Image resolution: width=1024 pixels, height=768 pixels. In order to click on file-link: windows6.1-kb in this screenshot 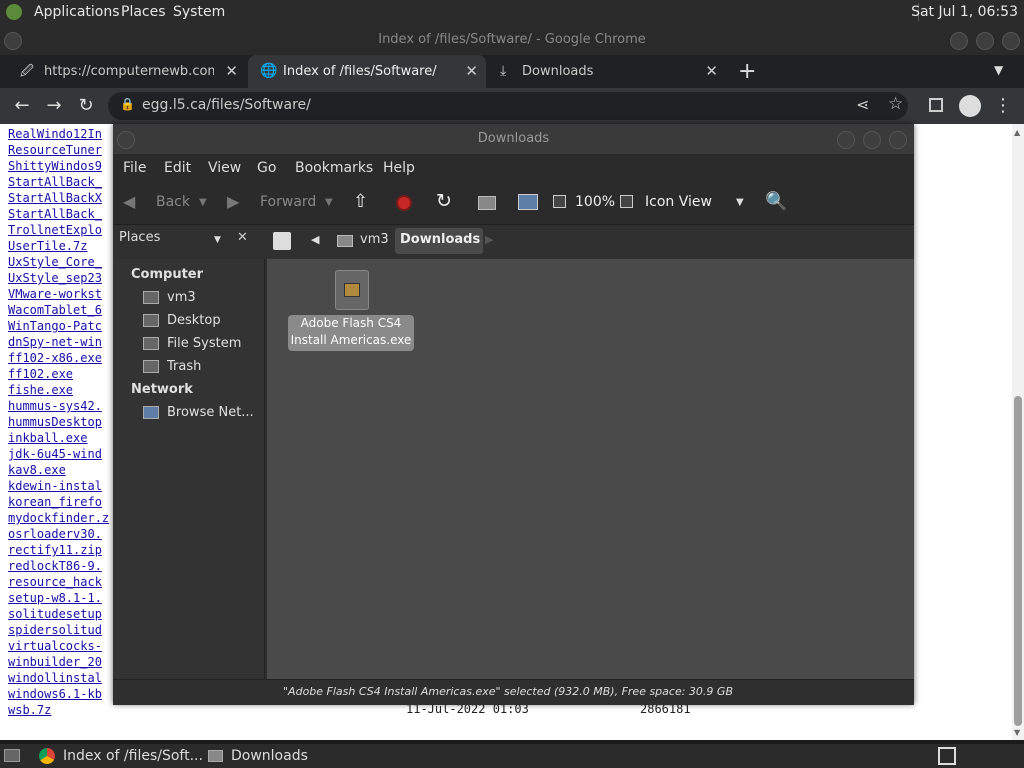, I will do `click(55, 694)`.